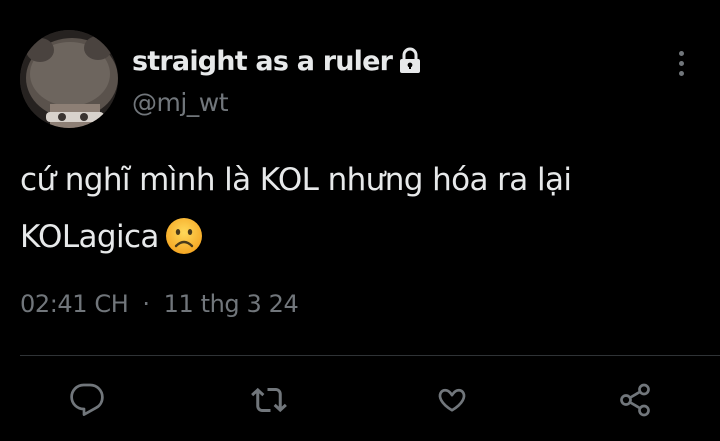 This screenshot has width=720, height=441. I want to click on divider, so click(370, 355).